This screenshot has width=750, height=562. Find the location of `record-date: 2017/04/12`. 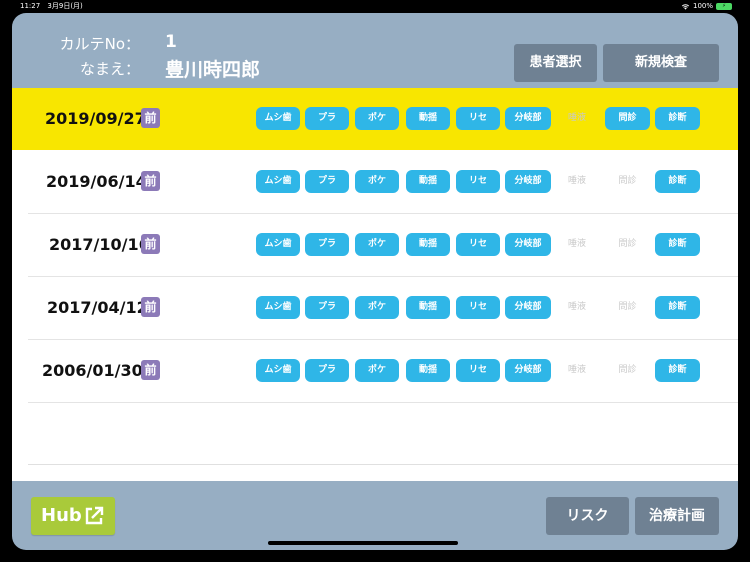

record-date: 2017/04/12 is located at coordinates (97, 307).